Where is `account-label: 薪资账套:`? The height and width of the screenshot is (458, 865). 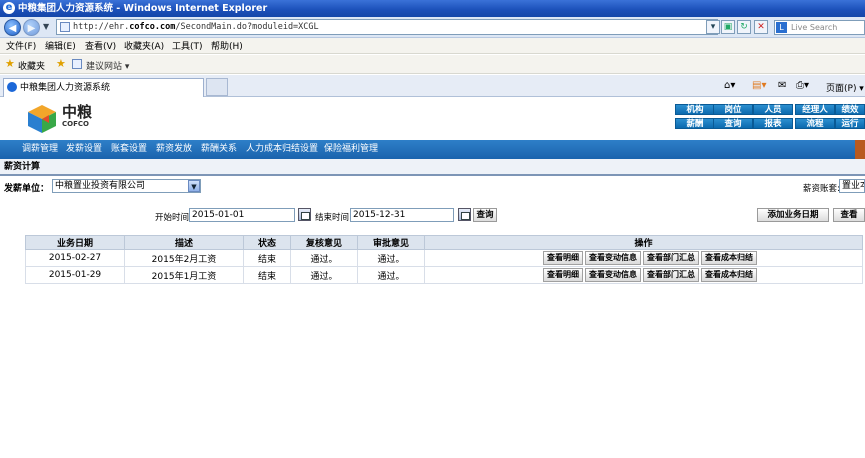
account-label: 薪资账套: is located at coordinates (821, 189).